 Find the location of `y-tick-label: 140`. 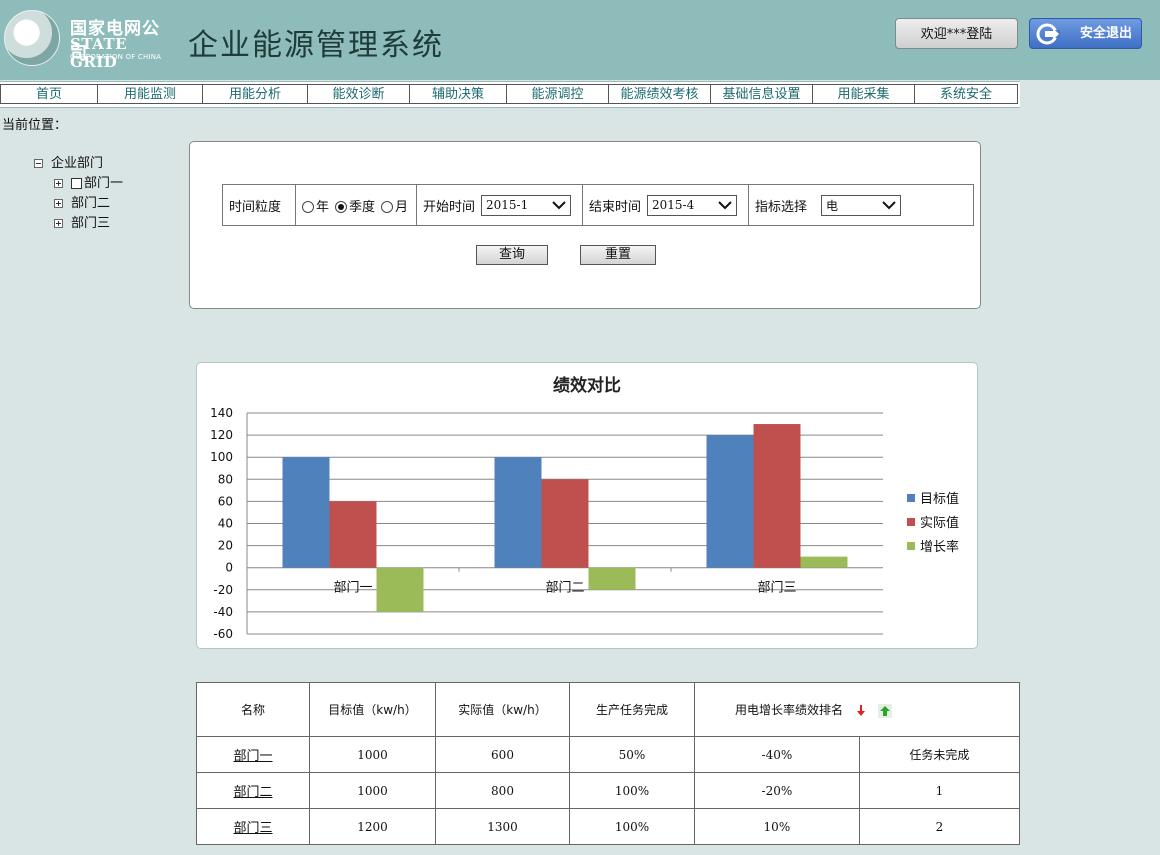

y-tick-label: 140 is located at coordinates (221, 413).